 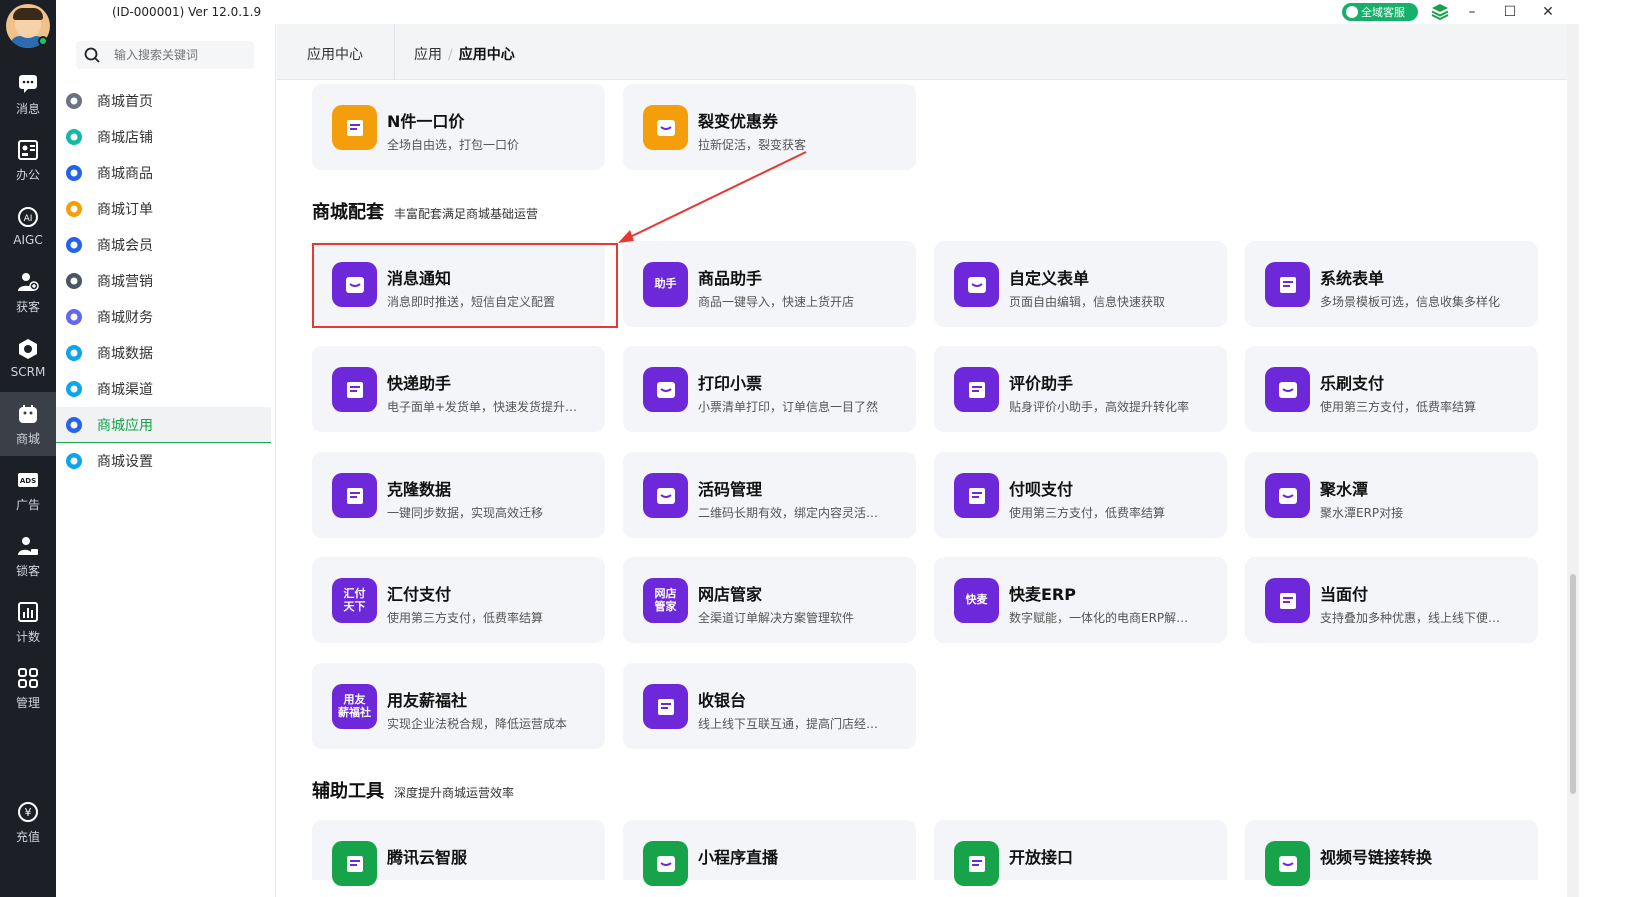 I want to click on leftnav-item-0: 消息, so click(x=28, y=94).